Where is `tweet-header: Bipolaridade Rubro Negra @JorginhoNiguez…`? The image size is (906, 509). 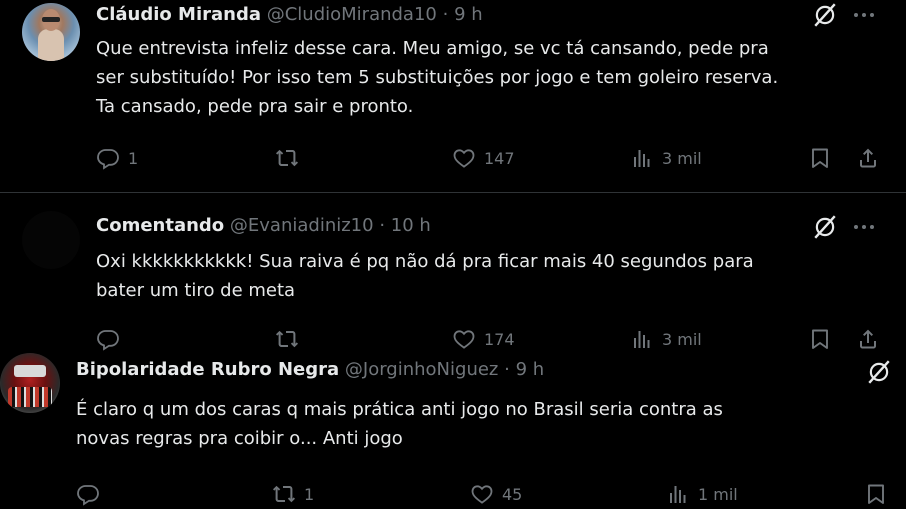
tweet-header: Bipolaridade Rubro Negra @JorginhoNiguez… is located at coordinates (310, 370).